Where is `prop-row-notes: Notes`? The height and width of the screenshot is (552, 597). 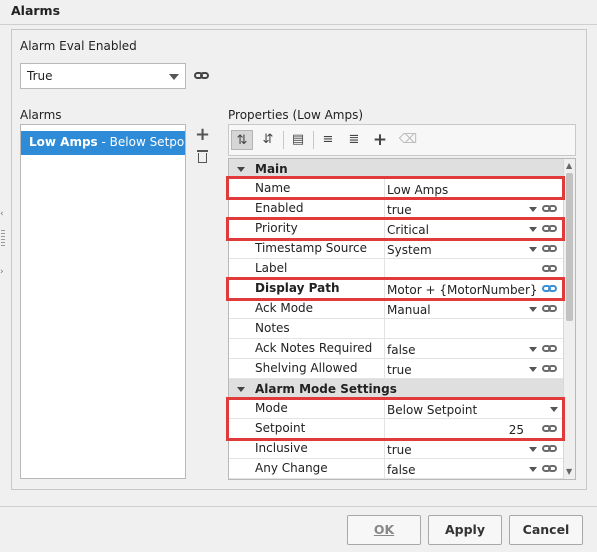 prop-row-notes: Notes is located at coordinates (396, 329).